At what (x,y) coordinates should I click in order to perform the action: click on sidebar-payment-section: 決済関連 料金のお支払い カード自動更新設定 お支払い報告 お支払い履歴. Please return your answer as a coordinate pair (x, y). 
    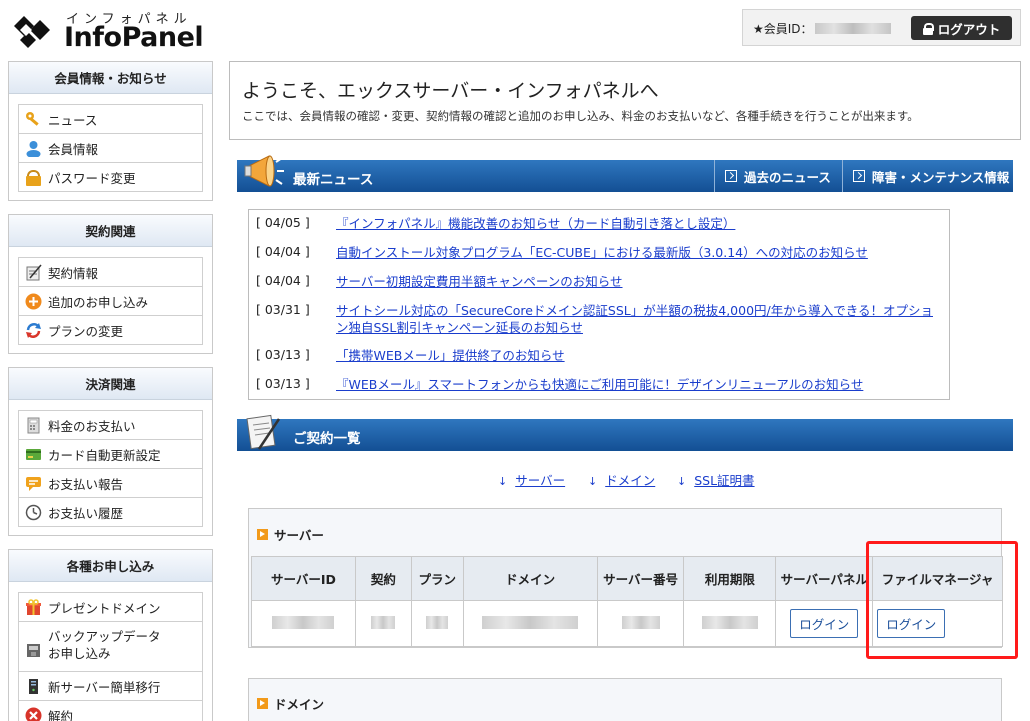
    Looking at the image, I should click on (110, 451).